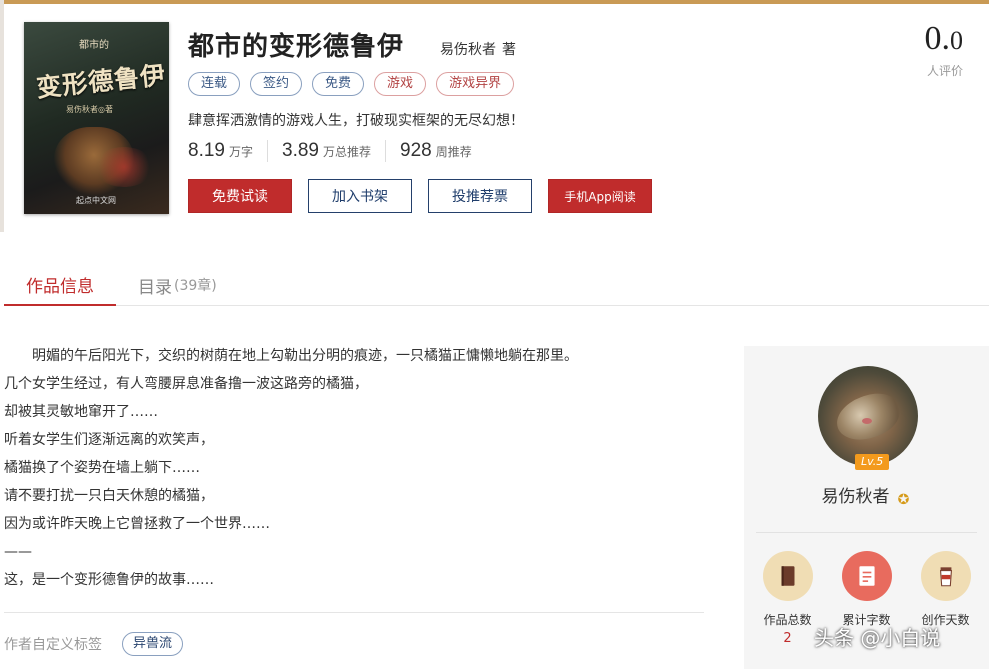  I want to click on cat-image, so click(868, 417).